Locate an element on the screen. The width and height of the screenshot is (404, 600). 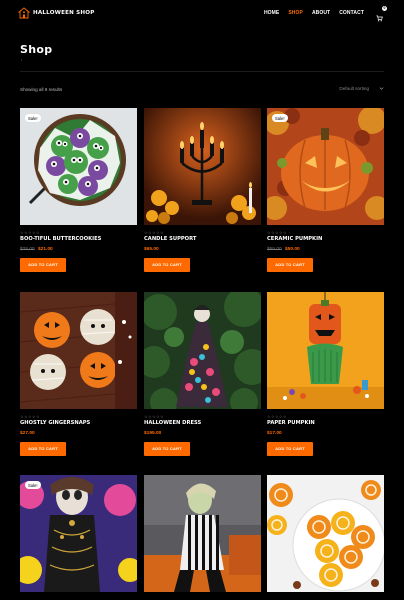
paper-pumpkin-image is located at coordinates (325, 350).